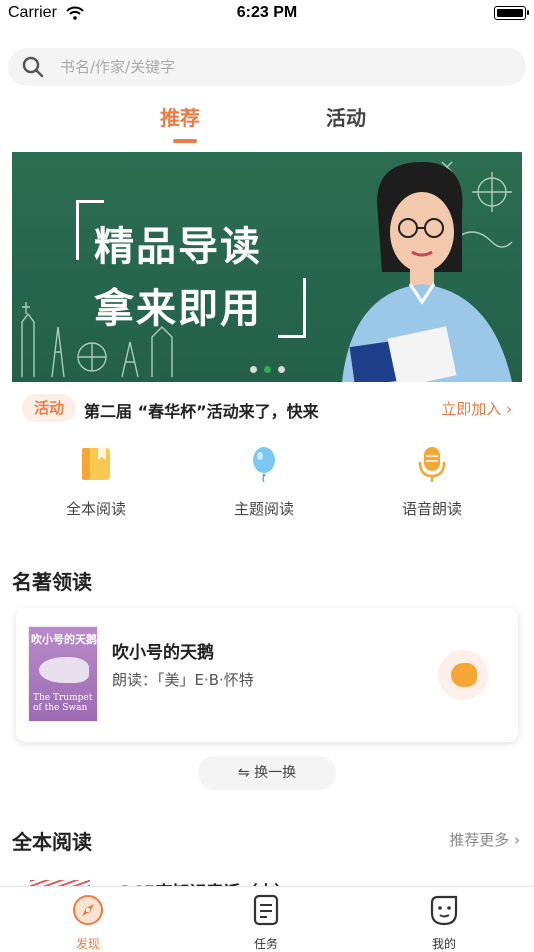 The height and width of the screenshot is (952, 534). I want to click on book-icon, so click(96, 464).